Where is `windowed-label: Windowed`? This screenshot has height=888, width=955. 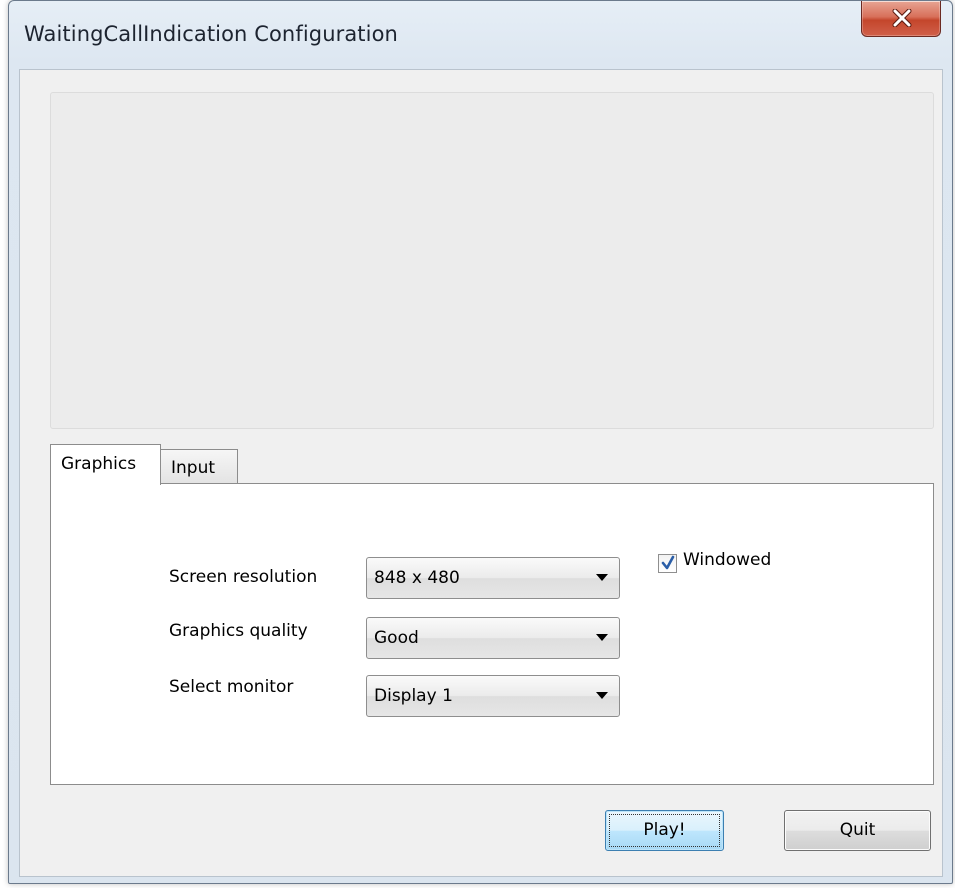
windowed-label: Windowed is located at coordinates (727, 560).